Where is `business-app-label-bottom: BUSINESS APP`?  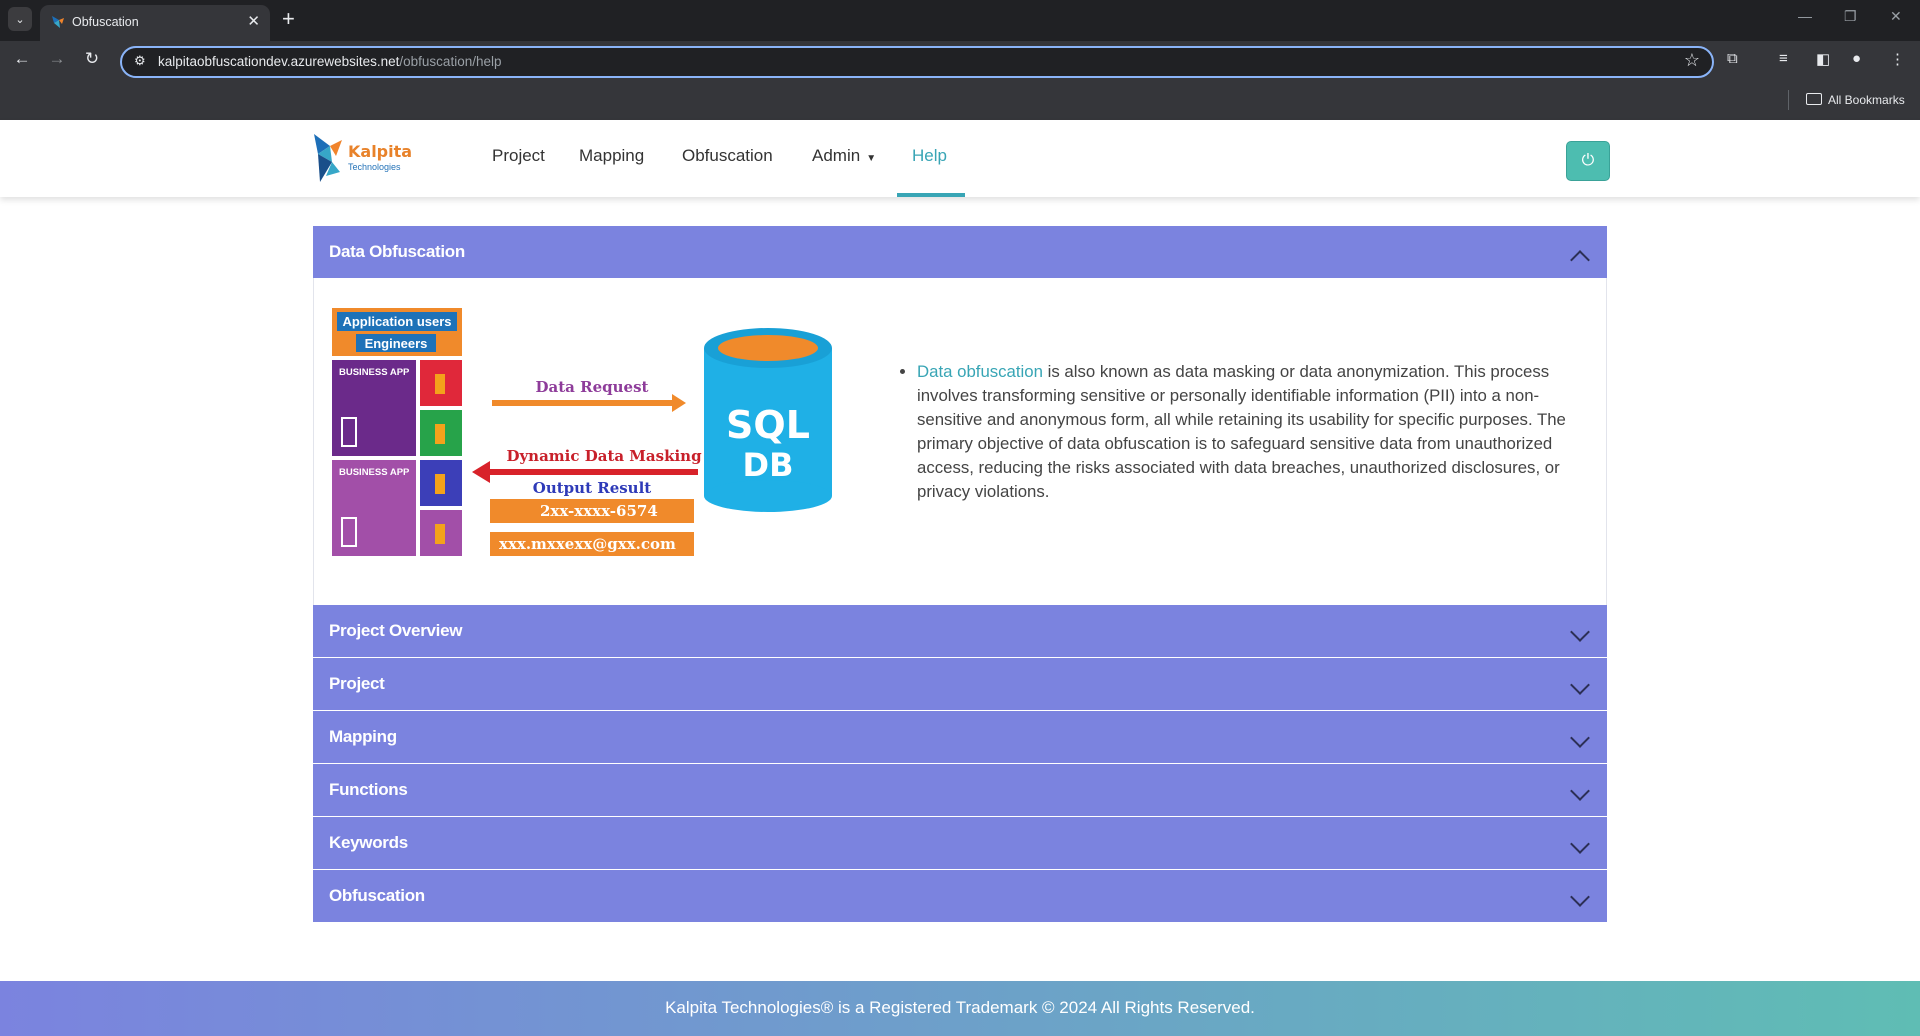 business-app-label-bottom: BUSINESS APP is located at coordinates (374, 472).